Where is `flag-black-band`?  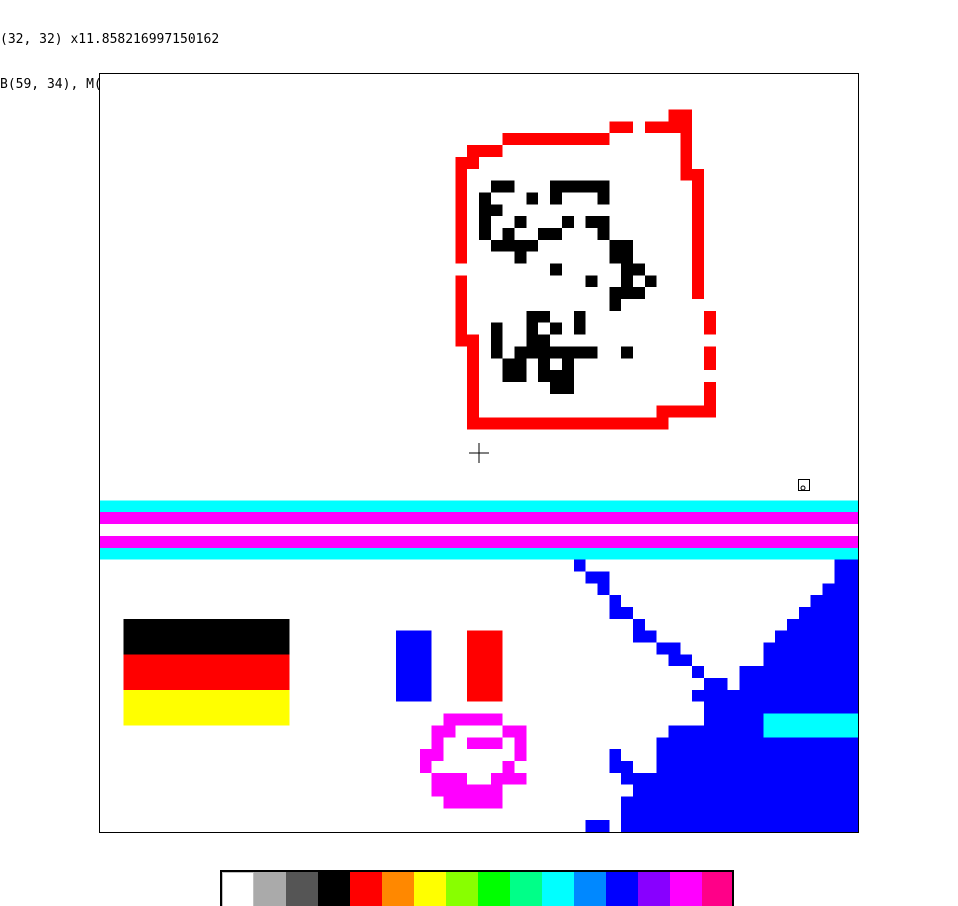 flag-black-band is located at coordinates (206, 636).